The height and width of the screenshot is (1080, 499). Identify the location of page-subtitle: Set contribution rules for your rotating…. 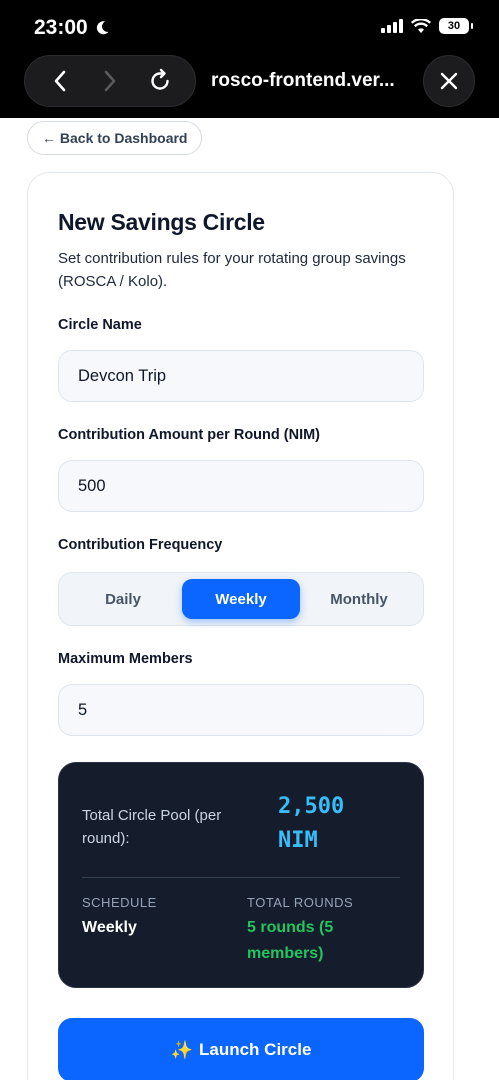
(232, 270).